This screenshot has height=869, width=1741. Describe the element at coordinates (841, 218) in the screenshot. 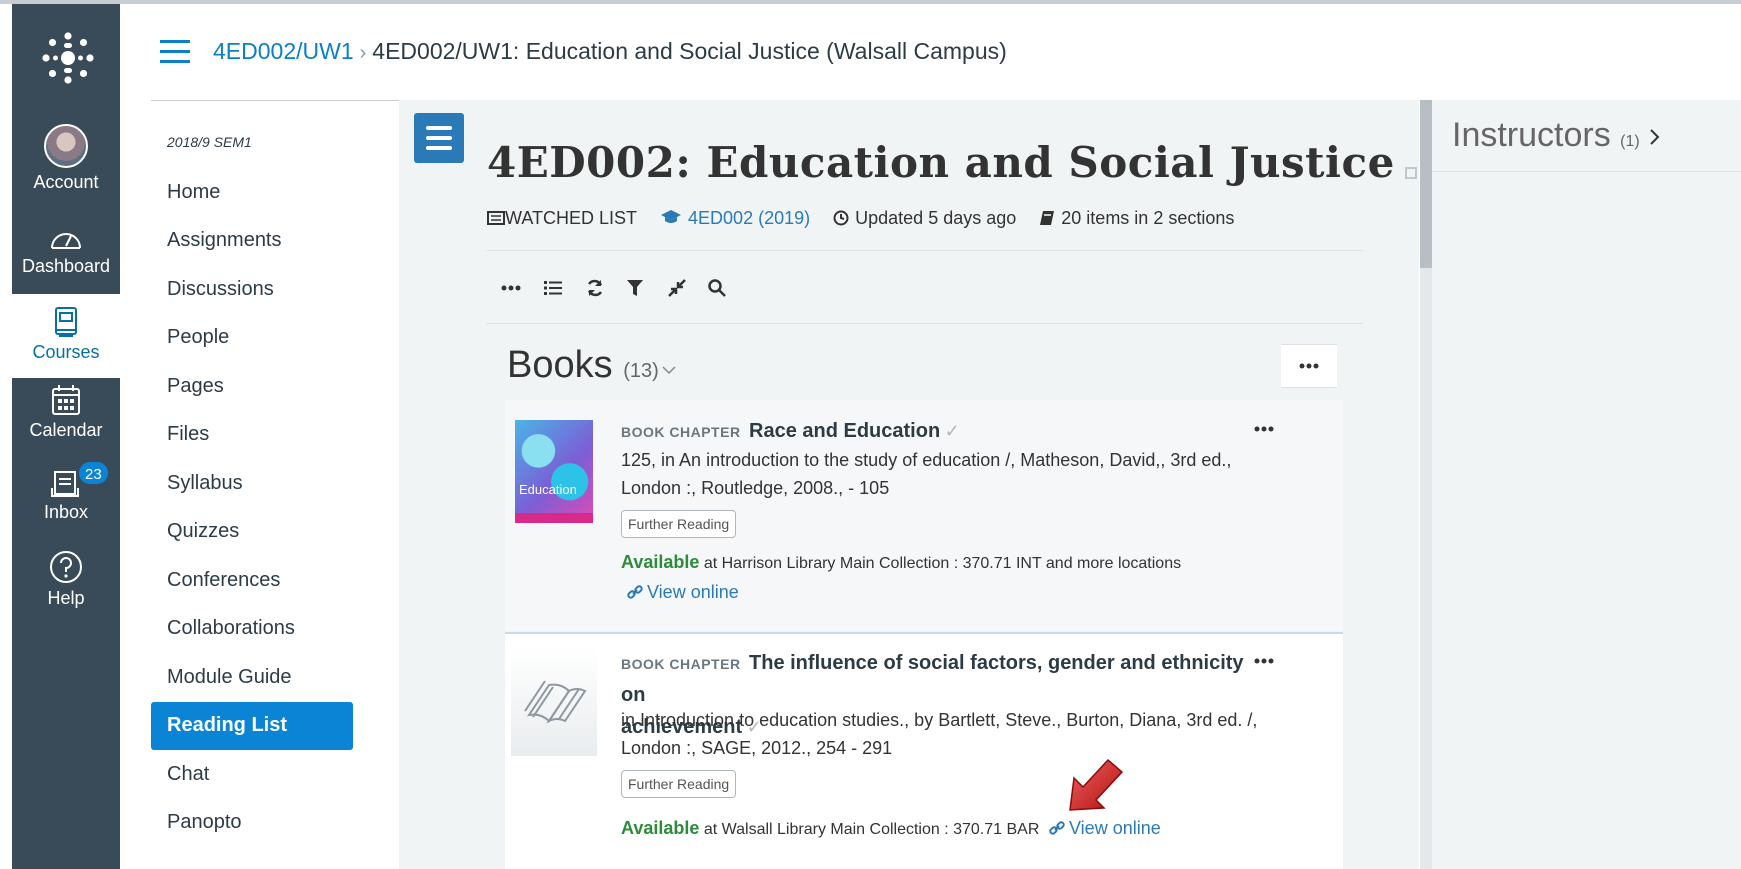

I see `clock-icon` at that location.